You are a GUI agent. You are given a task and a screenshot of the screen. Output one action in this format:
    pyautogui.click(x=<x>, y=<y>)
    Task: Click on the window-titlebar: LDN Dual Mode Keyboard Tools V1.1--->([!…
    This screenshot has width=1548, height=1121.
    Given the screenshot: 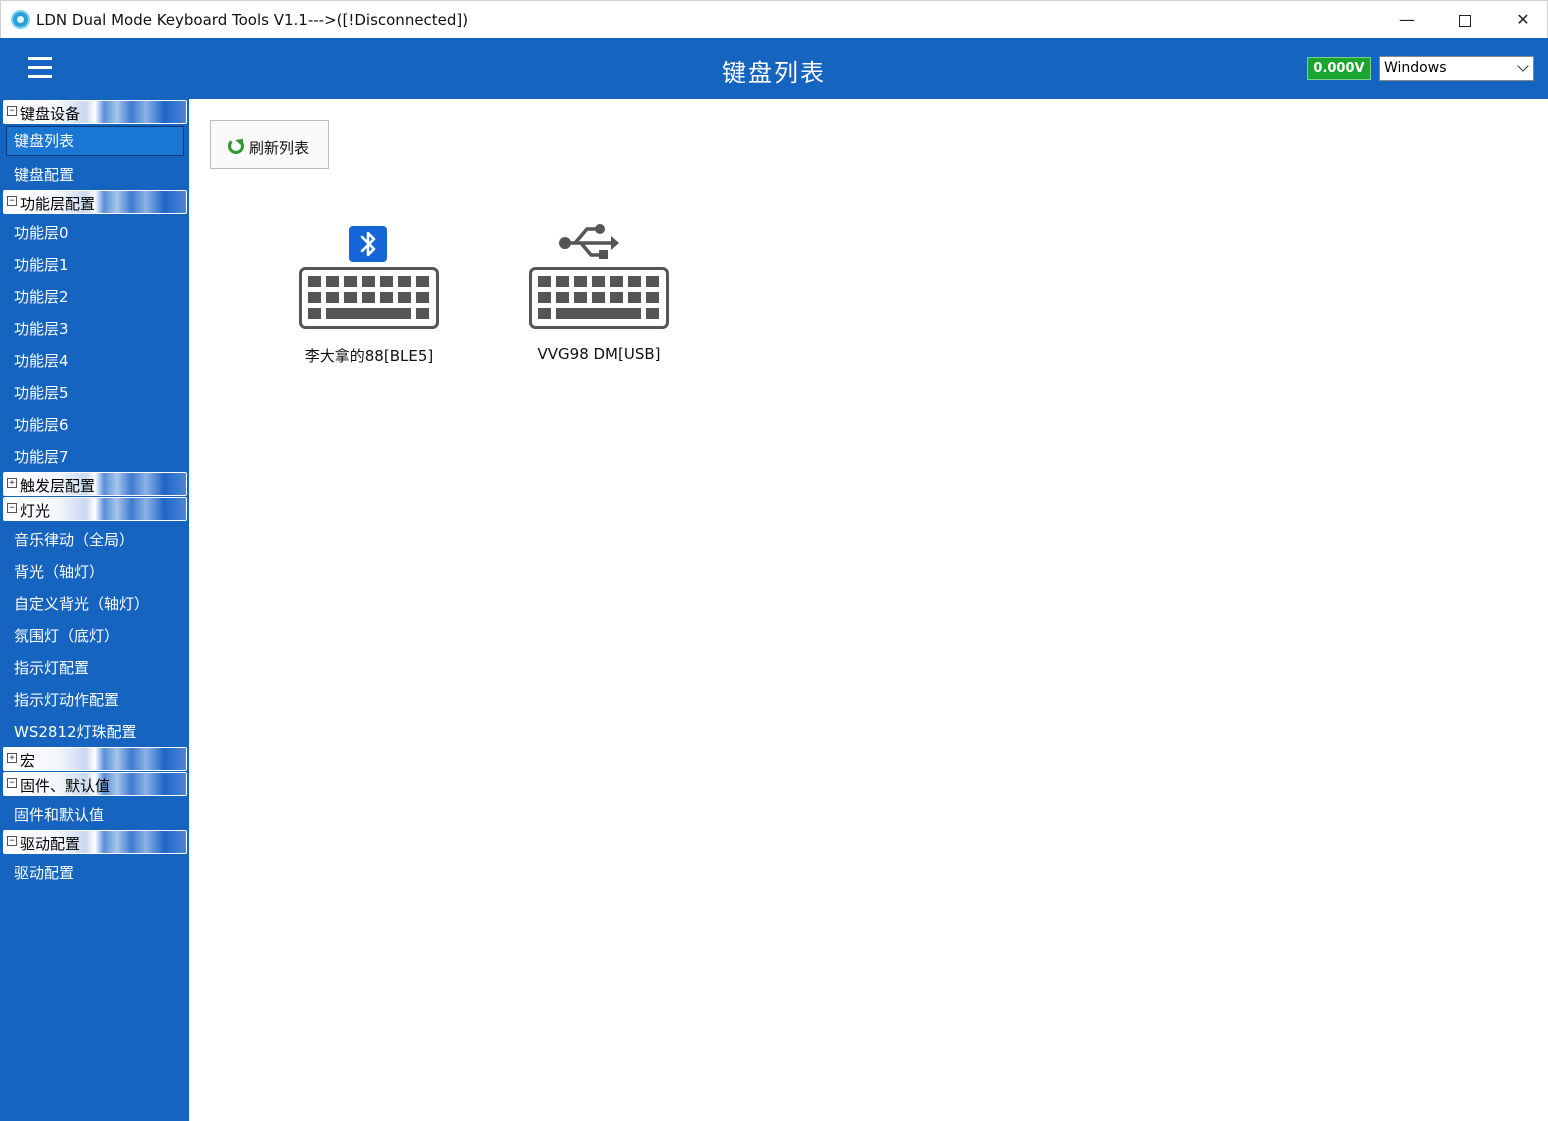 What is the action you would take?
    pyautogui.click(x=774, y=19)
    